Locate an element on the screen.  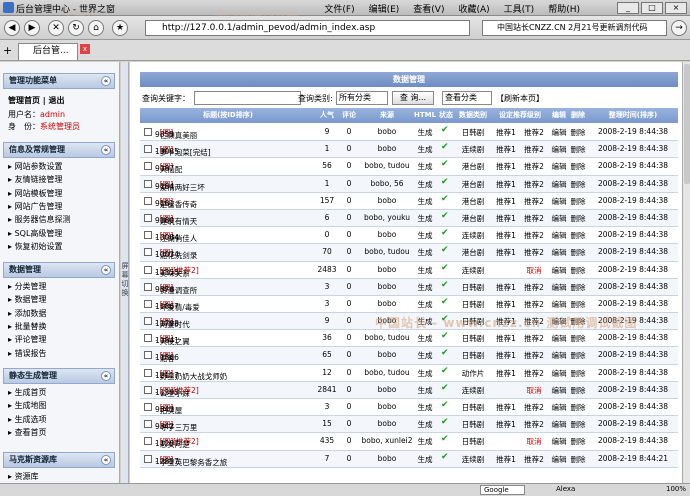
column-header: 状态 is located at coordinates (446, 115).